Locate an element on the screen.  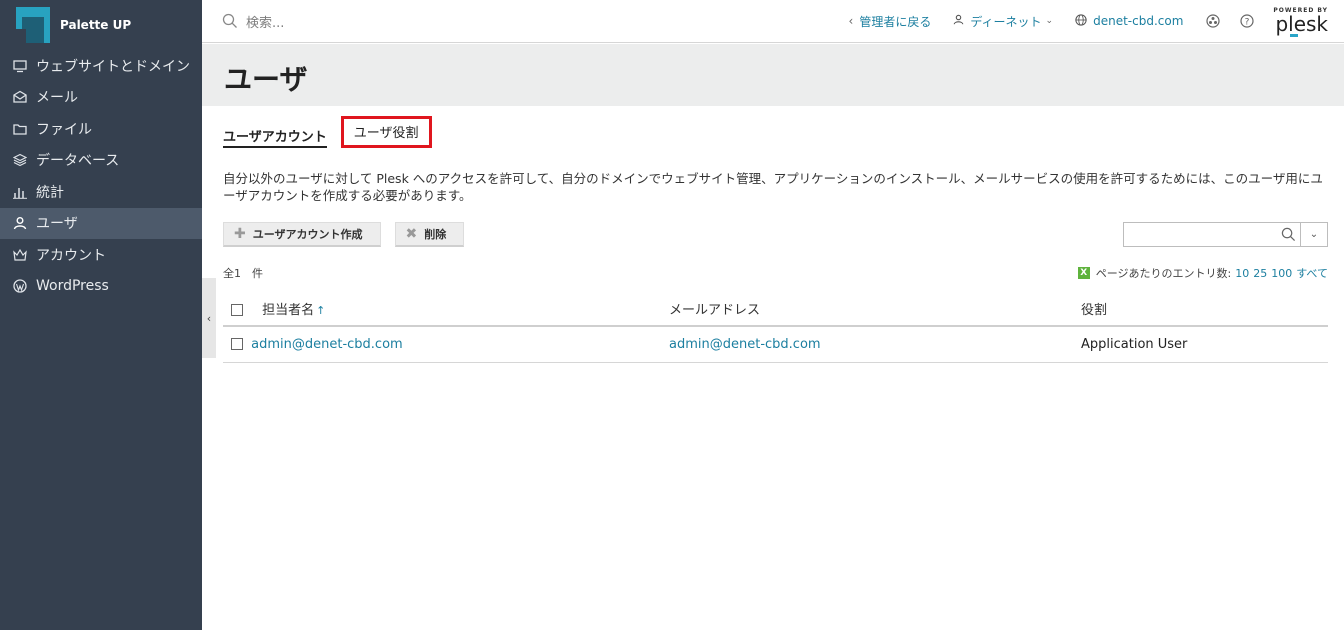
globe-icon is located at coordinates (1081, 21).